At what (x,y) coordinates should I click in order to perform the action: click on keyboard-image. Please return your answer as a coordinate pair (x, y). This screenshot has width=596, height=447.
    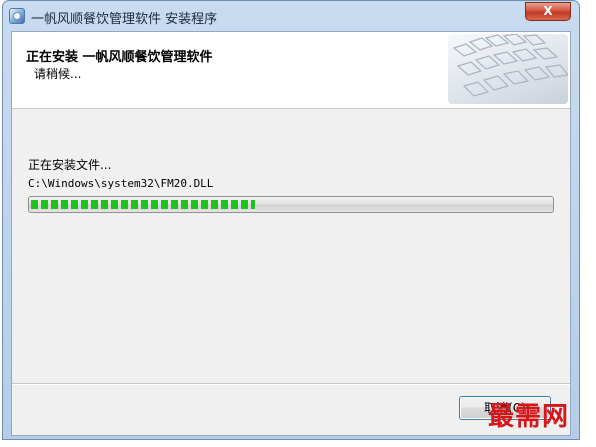
    Looking at the image, I should click on (508, 69).